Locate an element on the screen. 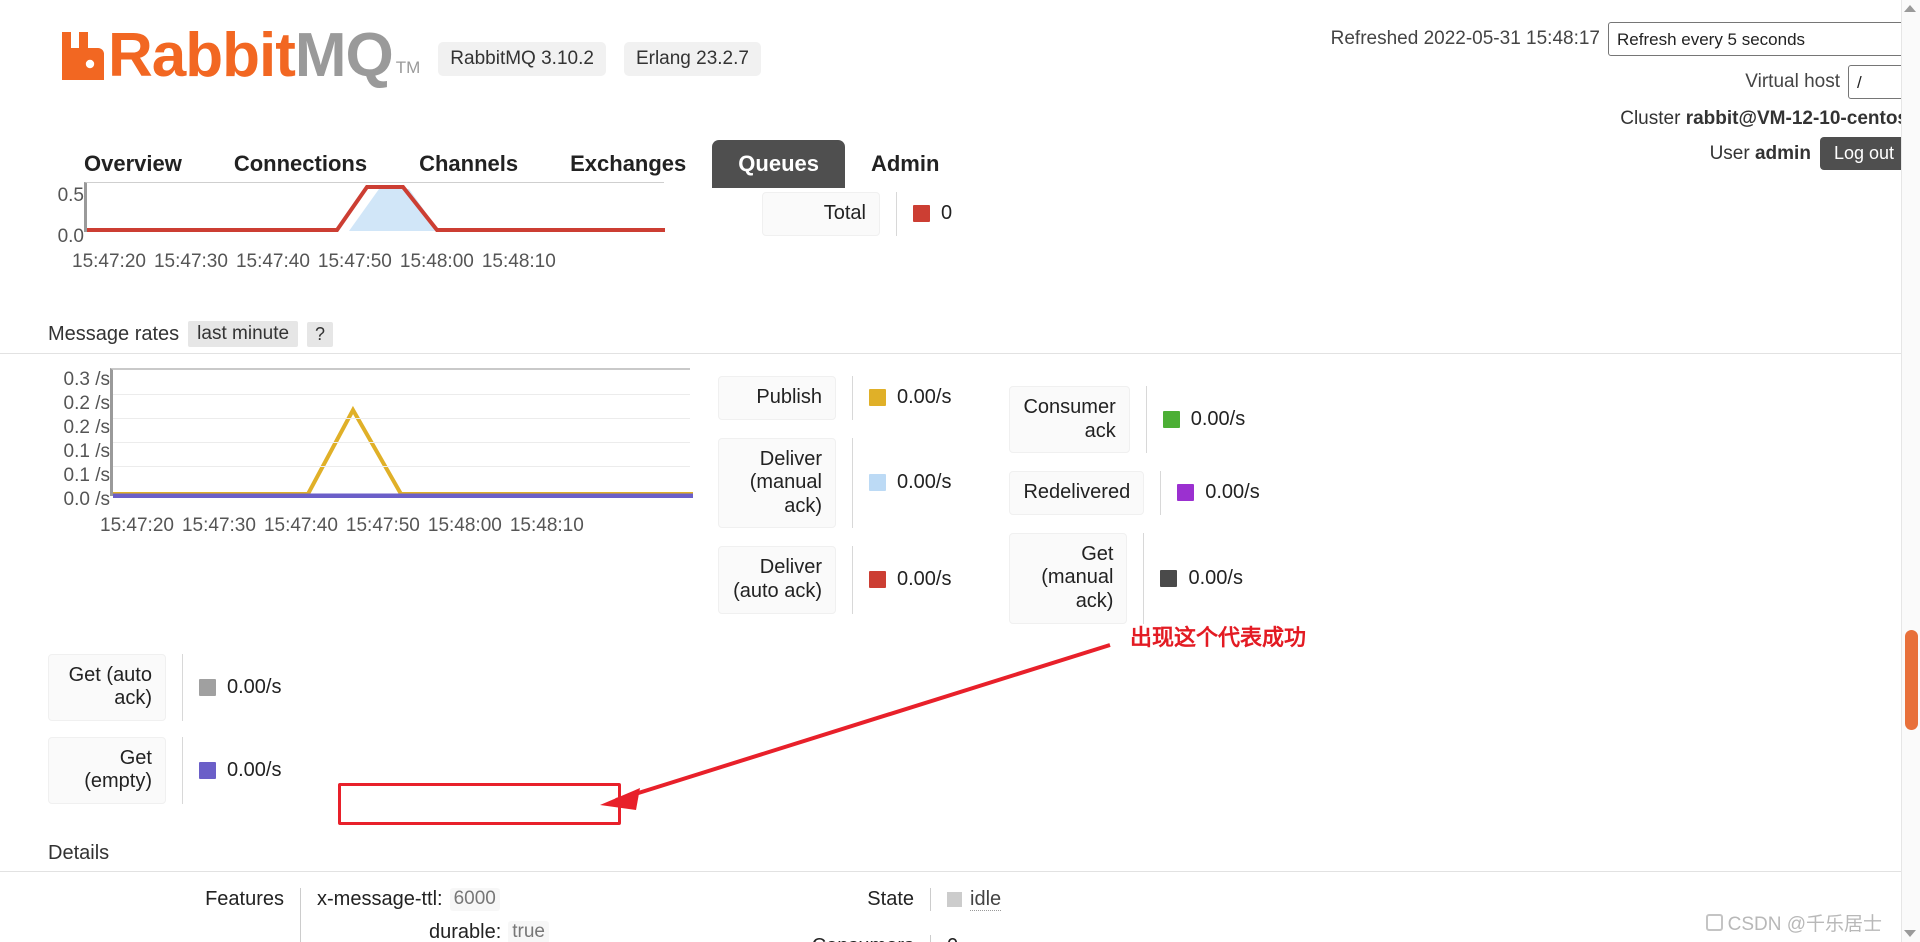  x-tick: 15:48:10 is located at coordinates (546, 525).